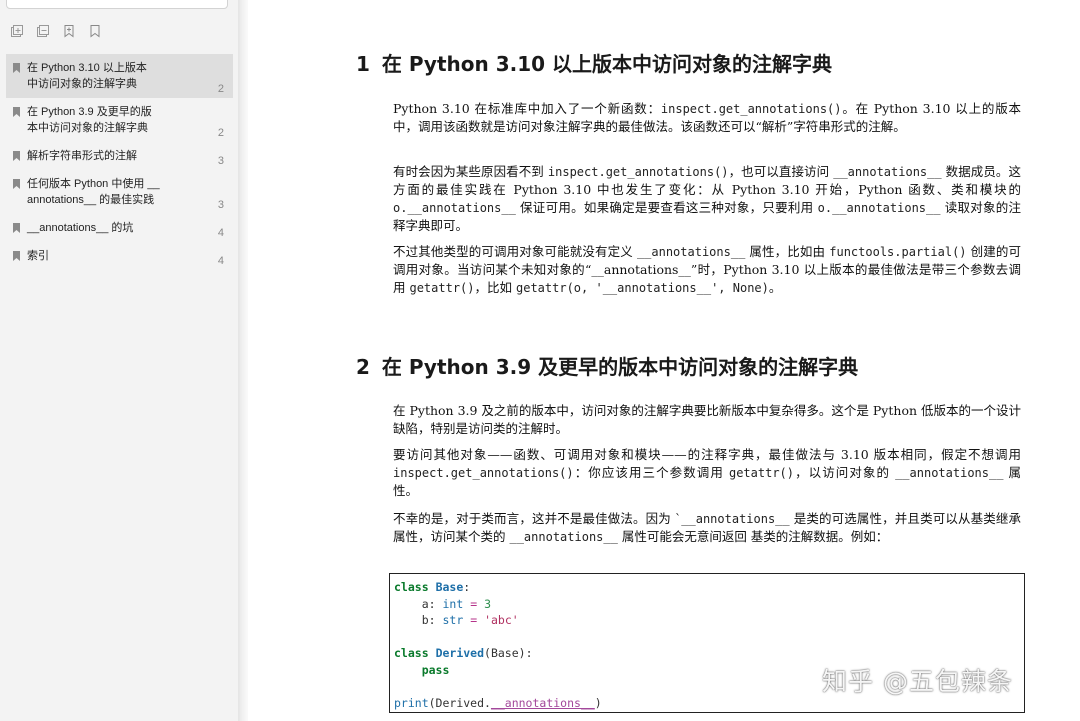 The image size is (1080, 721). What do you see at coordinates (459, 702) in the screenshot?
I see `code-token: (Derived.` at bounding box center [459, 702].